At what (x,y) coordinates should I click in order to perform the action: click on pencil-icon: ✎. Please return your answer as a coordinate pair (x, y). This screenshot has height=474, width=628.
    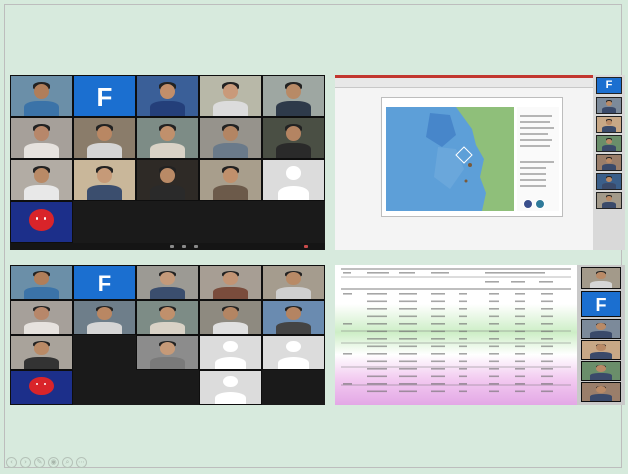
    Looking at the image, I should click on (39, 462).